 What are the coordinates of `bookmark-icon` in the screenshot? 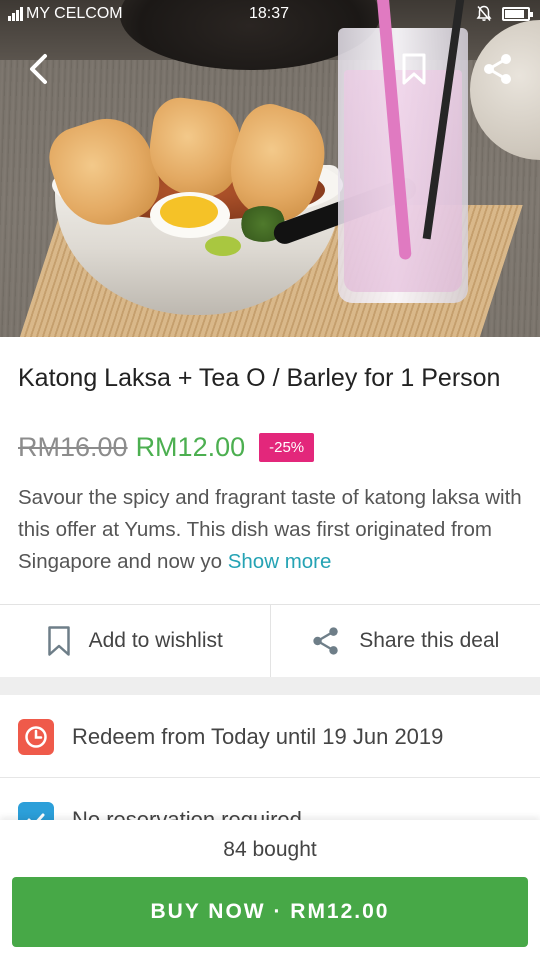 It's located at (414, 69).